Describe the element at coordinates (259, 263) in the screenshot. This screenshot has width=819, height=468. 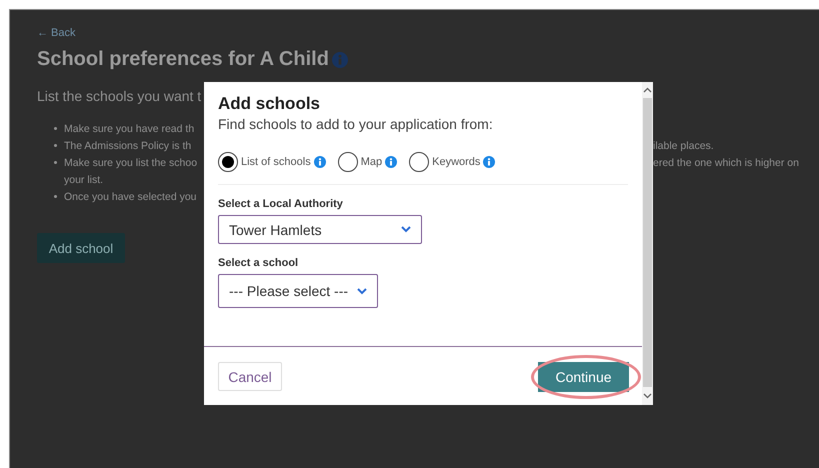
I see `field-label: Select a school` at that location.